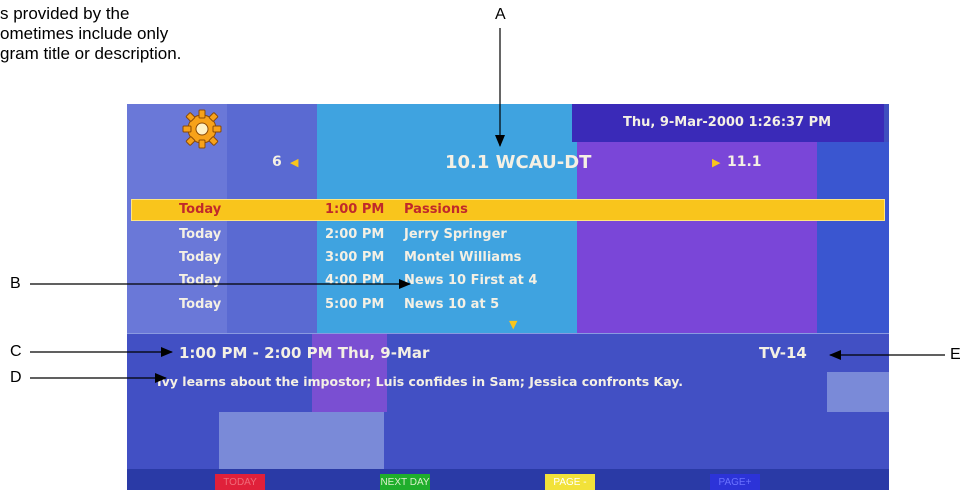 The width and height of the screenshot is (974, 490). What do you see at coordinates (500, 14) in the screenshot?
I see `callout-label-a: A` at bounding box center [500, 14].